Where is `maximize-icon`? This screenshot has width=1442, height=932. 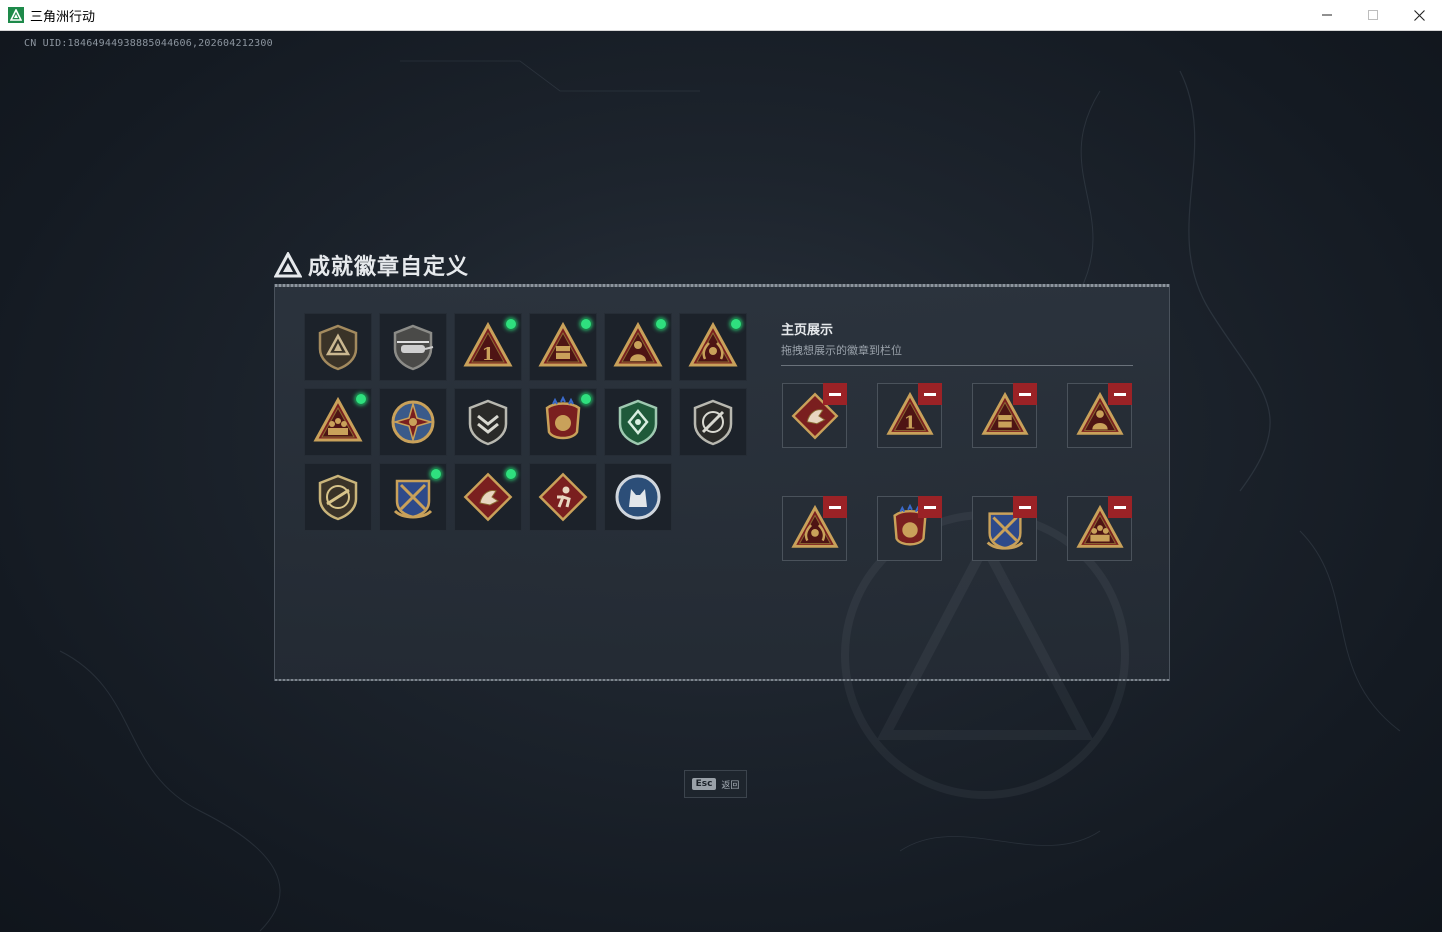 maximize-icon is located at coordinates (1373, 15).